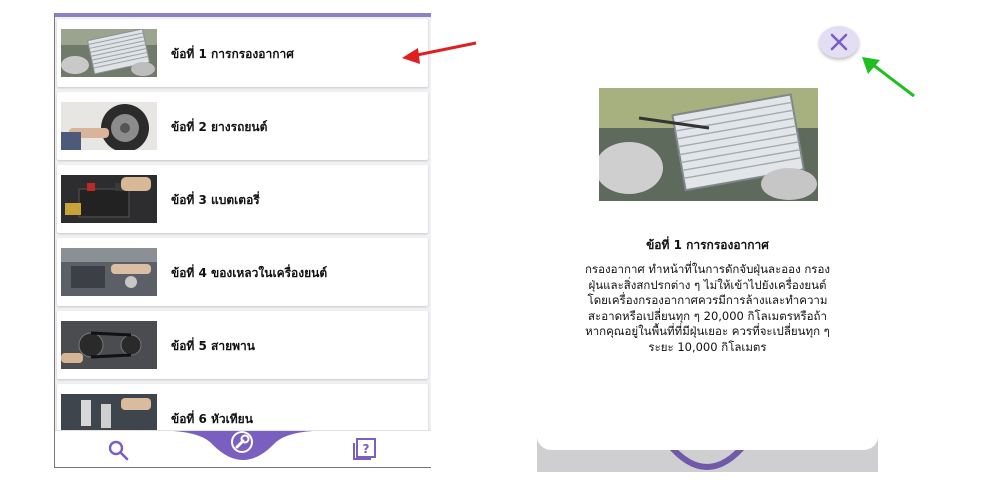  What do you see at coordinates (109, 272) in the screenshot?
I see `engine-fluid-photo` at bounding box center [109, 272].